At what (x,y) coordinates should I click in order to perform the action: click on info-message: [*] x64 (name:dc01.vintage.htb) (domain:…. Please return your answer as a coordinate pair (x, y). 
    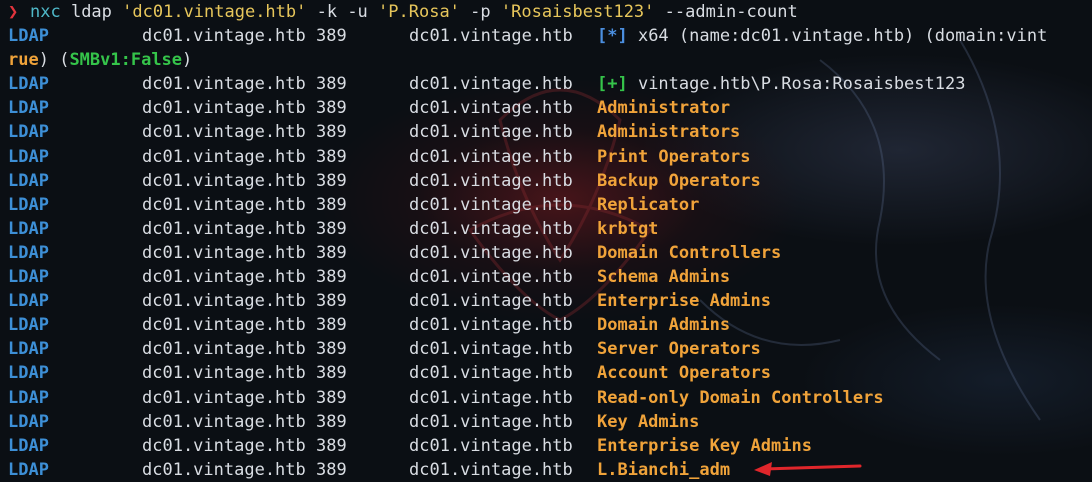
    Looking at the image, I should click on (822, 36).